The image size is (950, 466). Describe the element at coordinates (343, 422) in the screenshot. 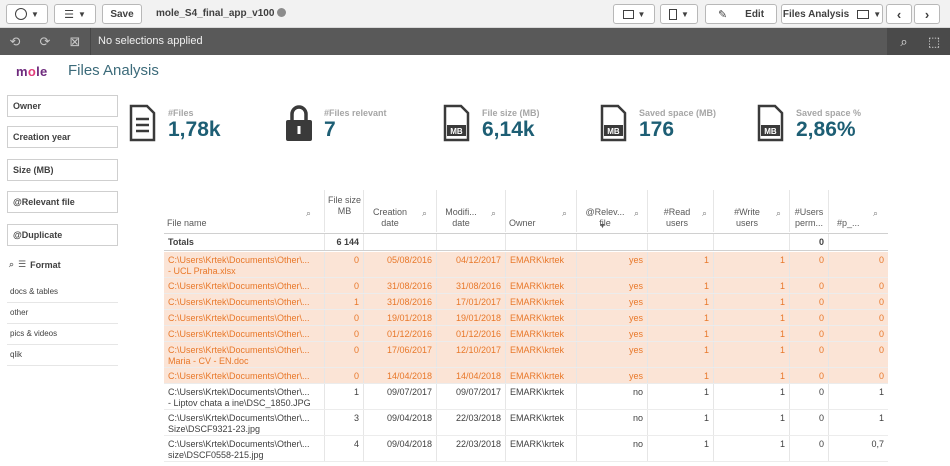

I see `table-cell-size: 3` at that location.